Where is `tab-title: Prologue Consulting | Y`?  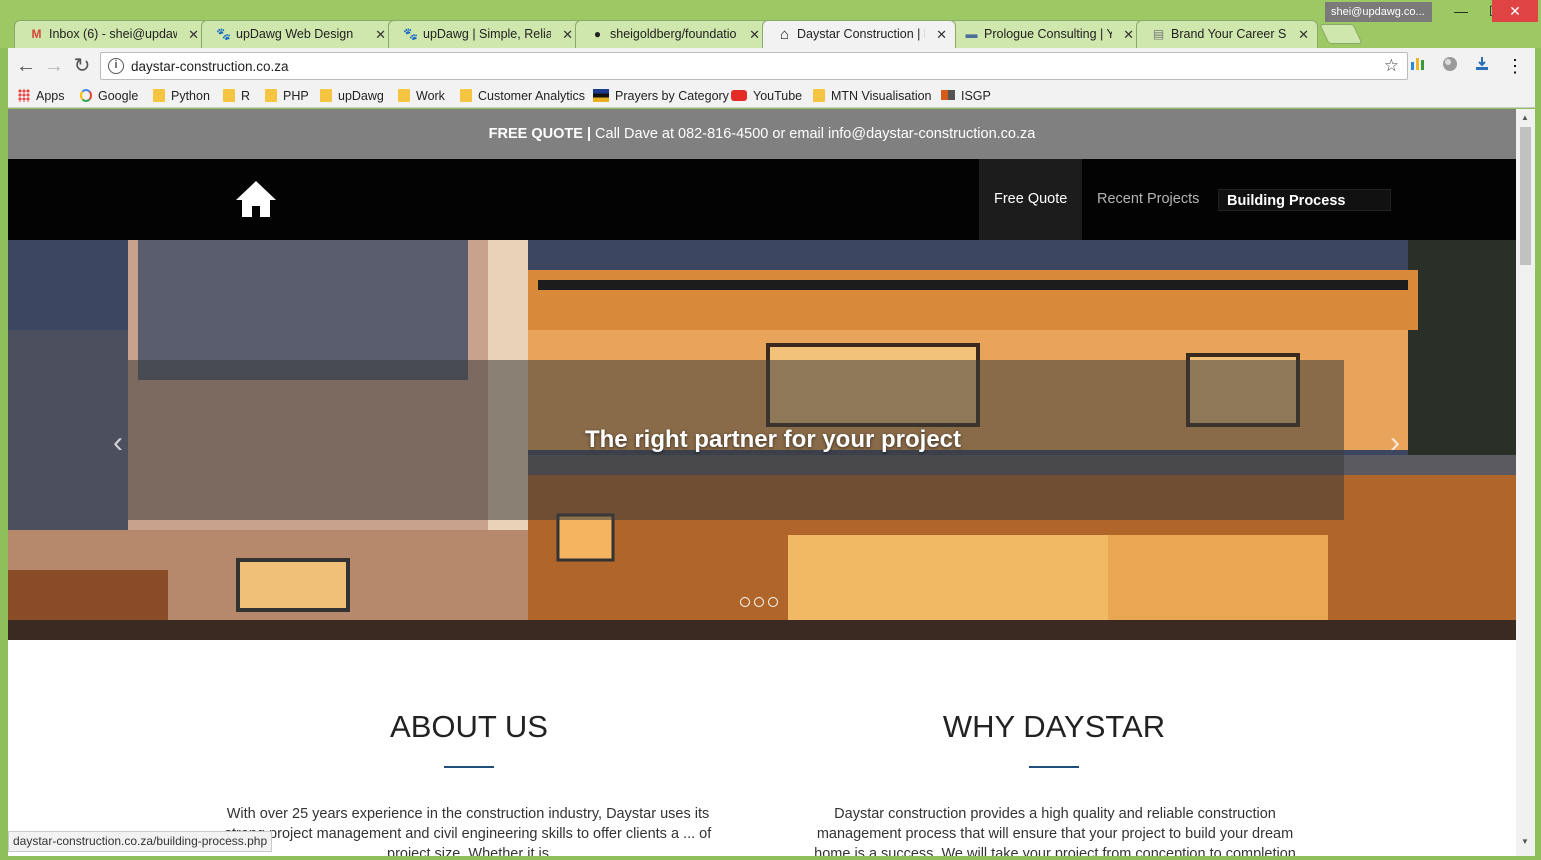 tab-title: Prologue Consulting | Y is located at coordinates (1048, 34).